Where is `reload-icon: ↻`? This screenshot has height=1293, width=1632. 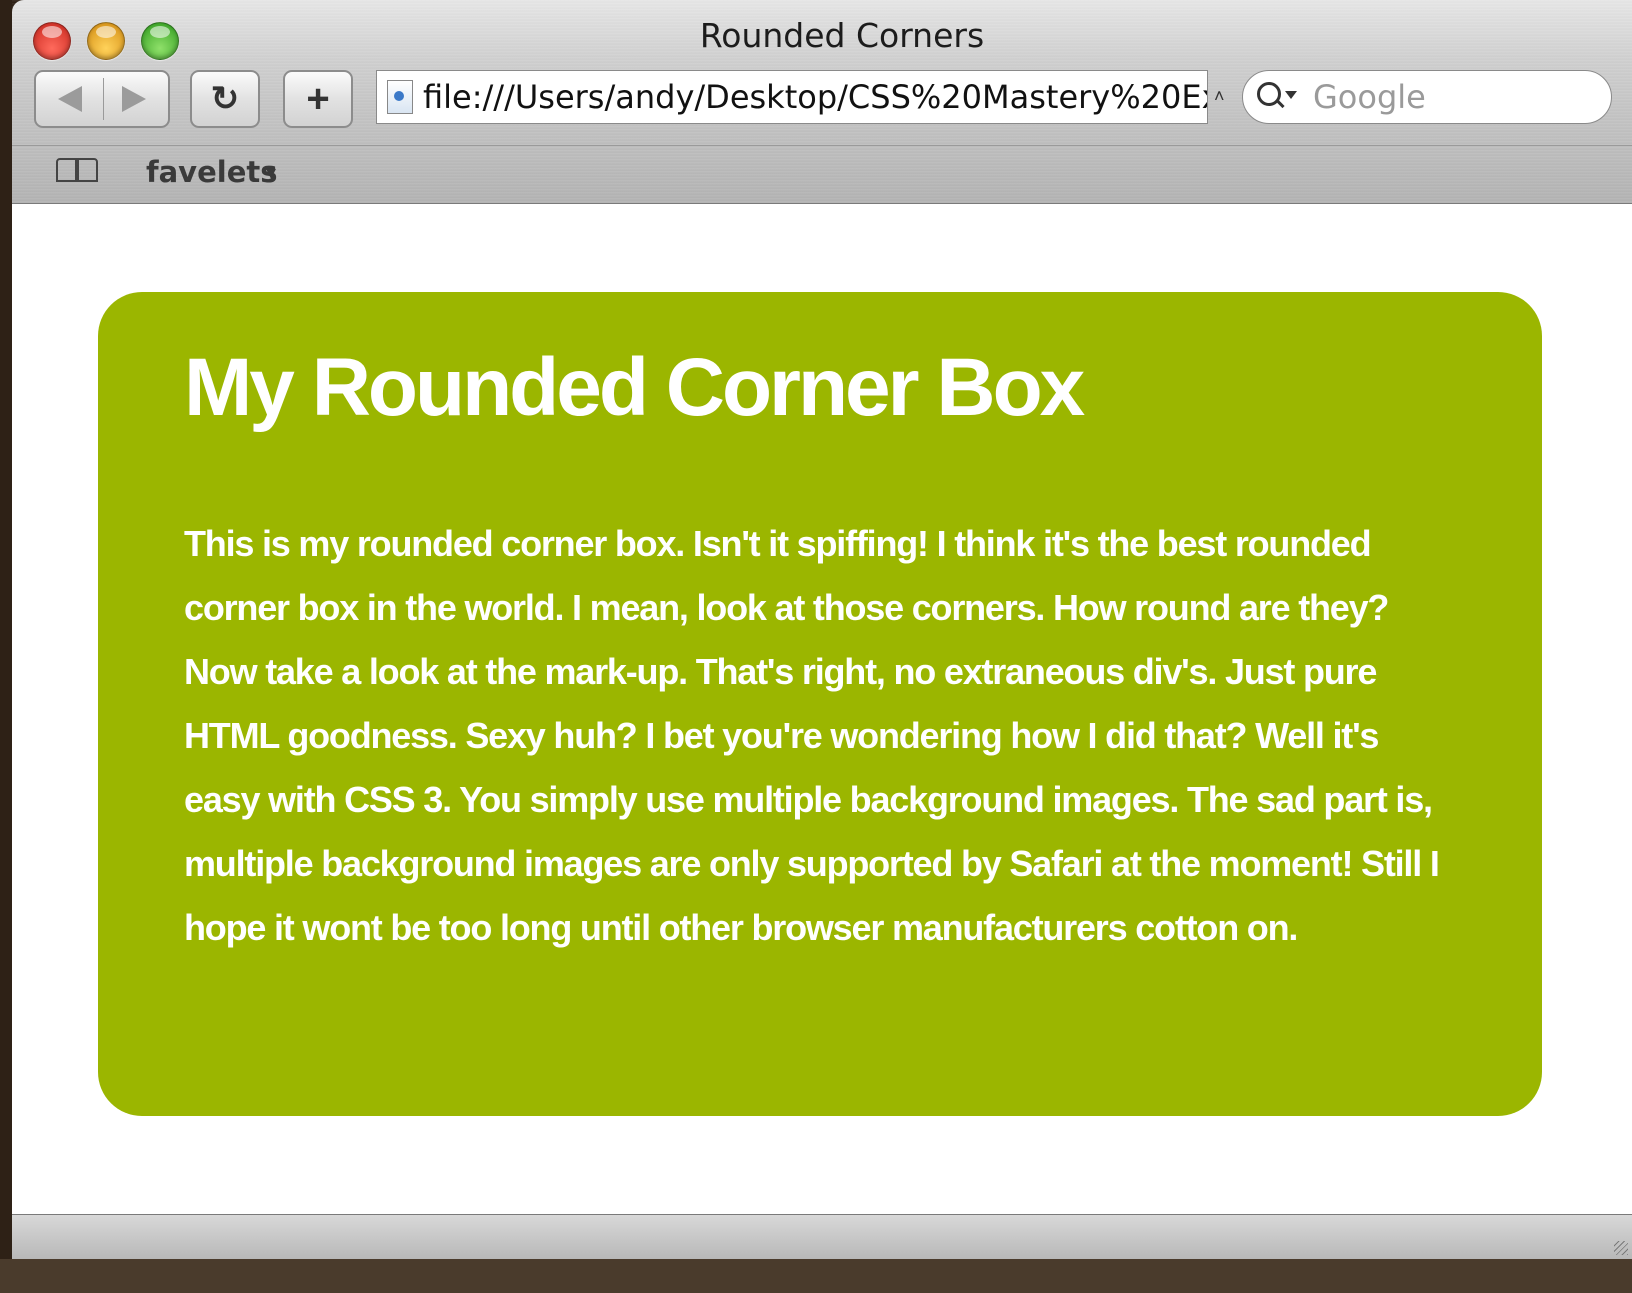
reload-icon: ↻ is located at coordinates (225, 99).